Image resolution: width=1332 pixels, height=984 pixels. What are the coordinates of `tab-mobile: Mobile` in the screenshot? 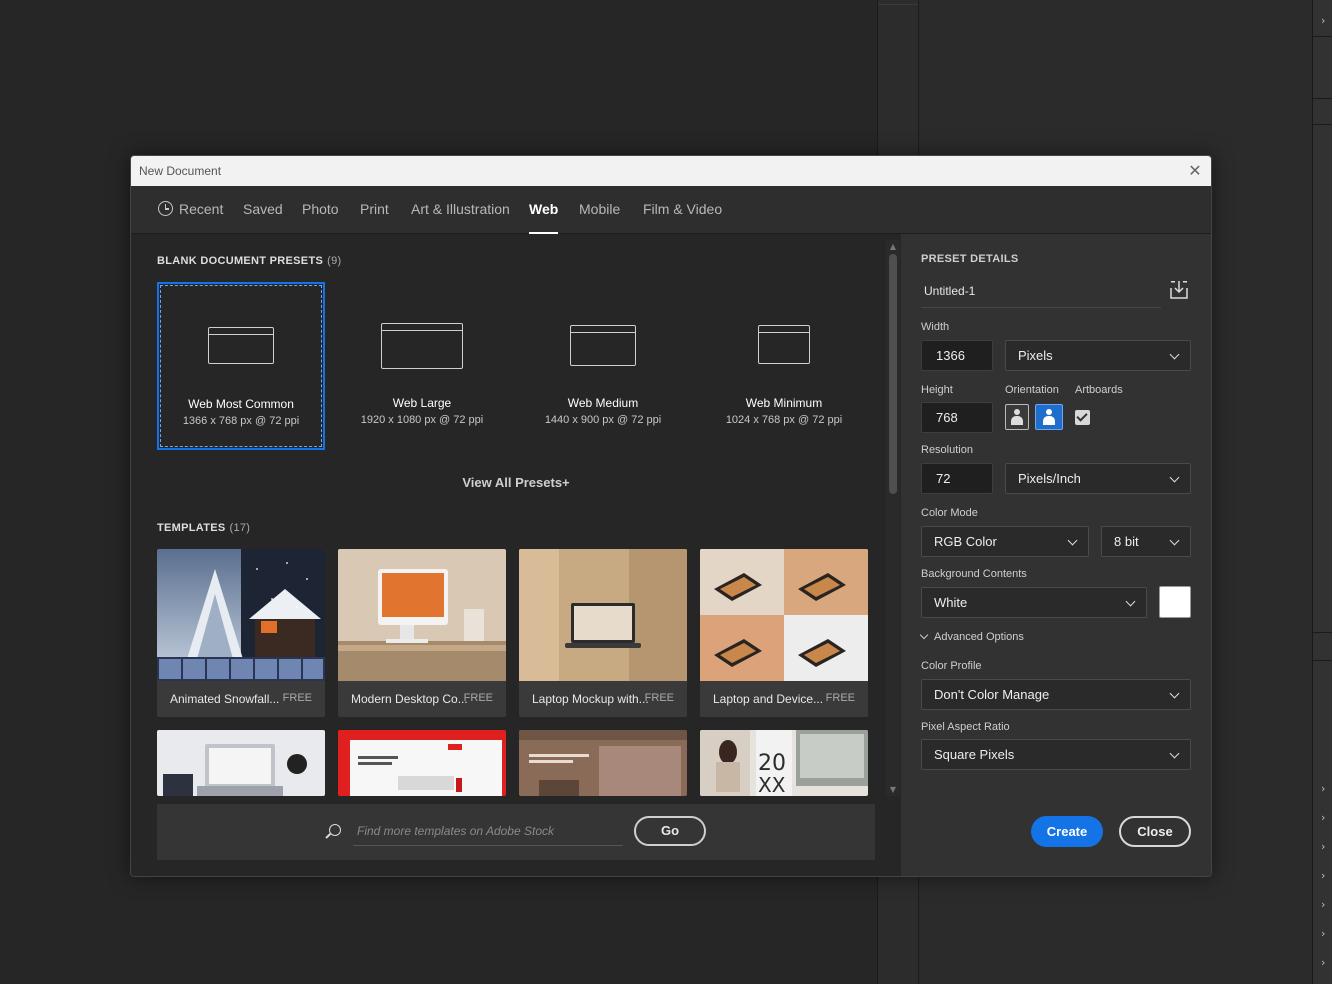 It's located at (599, 210).